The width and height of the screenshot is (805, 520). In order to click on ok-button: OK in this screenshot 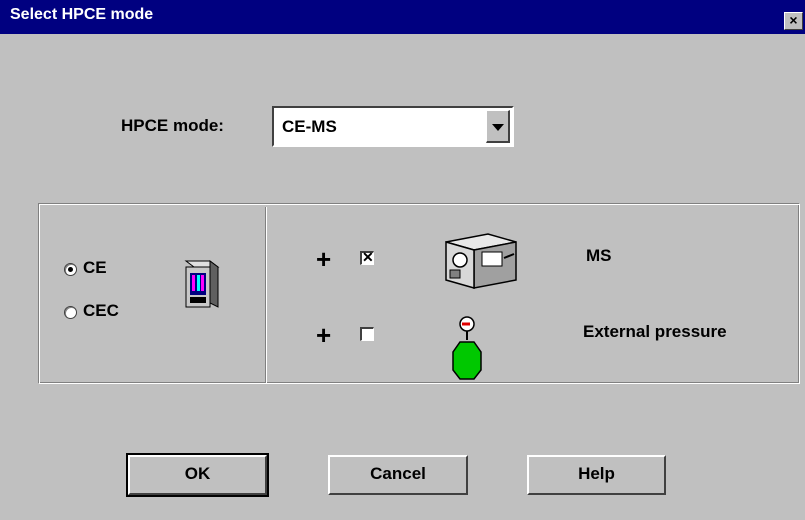, I will do `click(197, 475)`.